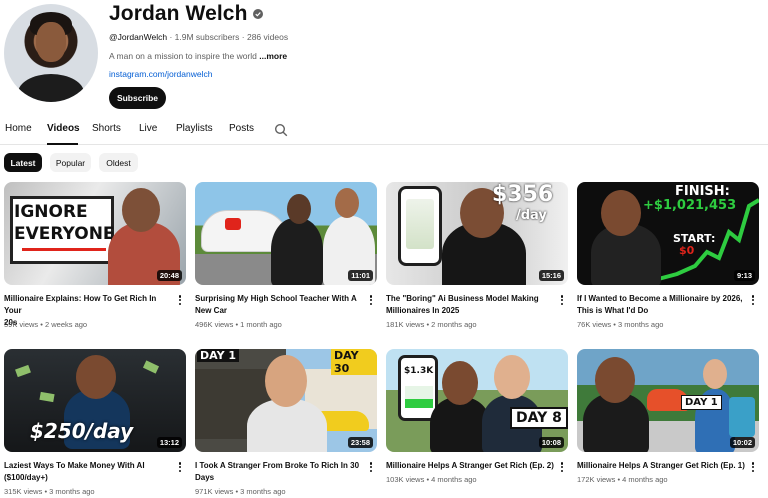 Image resolution: width=768 pixels, height=498 pixels. What do you see at coordinates (420, 226) in the screenshot?
I see `phone` at bounding box center [420, 226].